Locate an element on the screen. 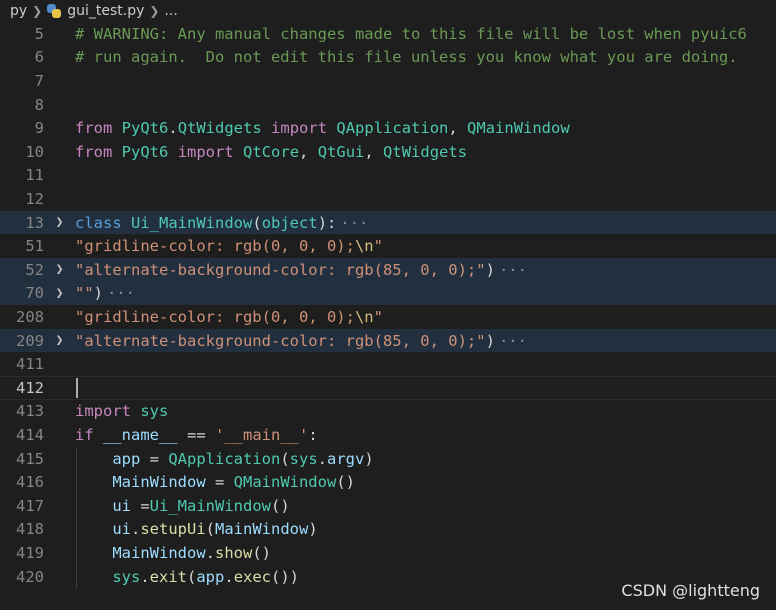 The image size is (776, 610). code-text: if __name__ == '__main__': is located at coordinates (196, 434).